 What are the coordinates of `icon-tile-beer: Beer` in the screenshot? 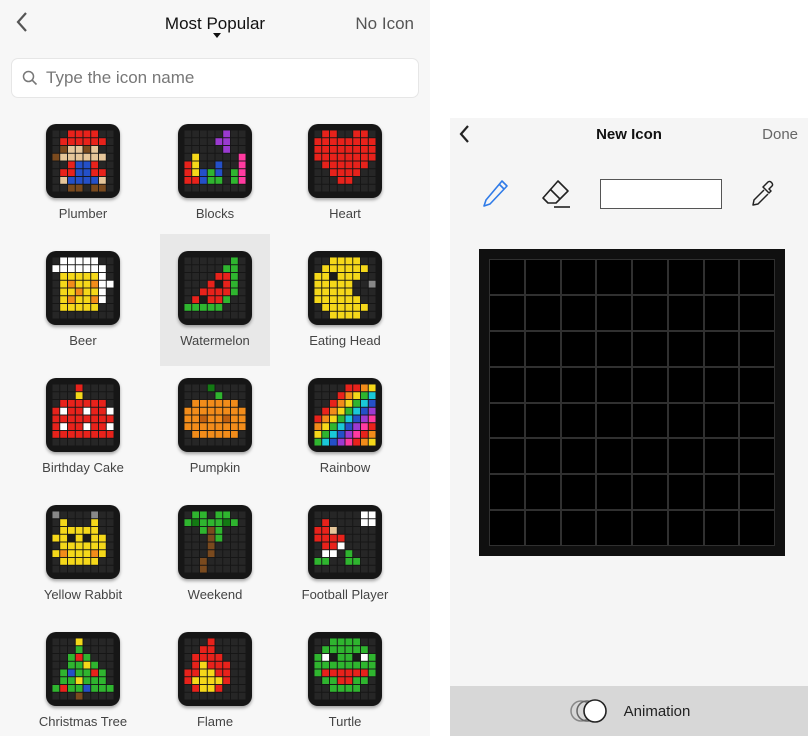 It's located at (83, 300).